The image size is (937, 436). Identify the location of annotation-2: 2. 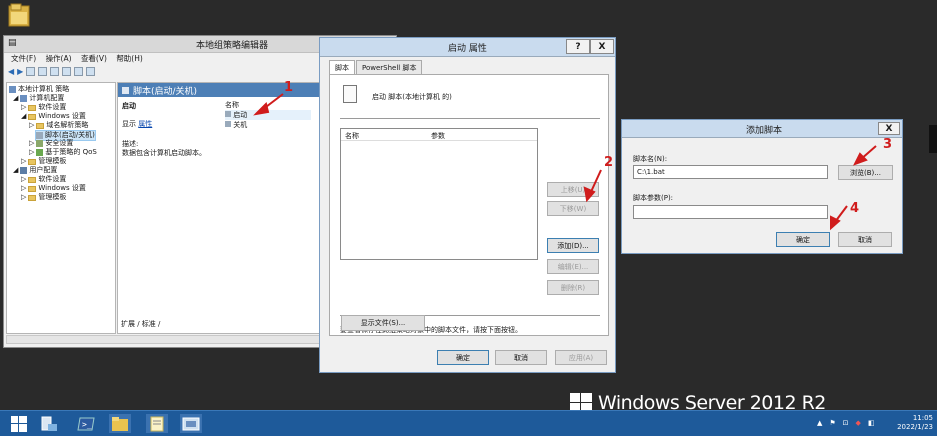
(609, 162).